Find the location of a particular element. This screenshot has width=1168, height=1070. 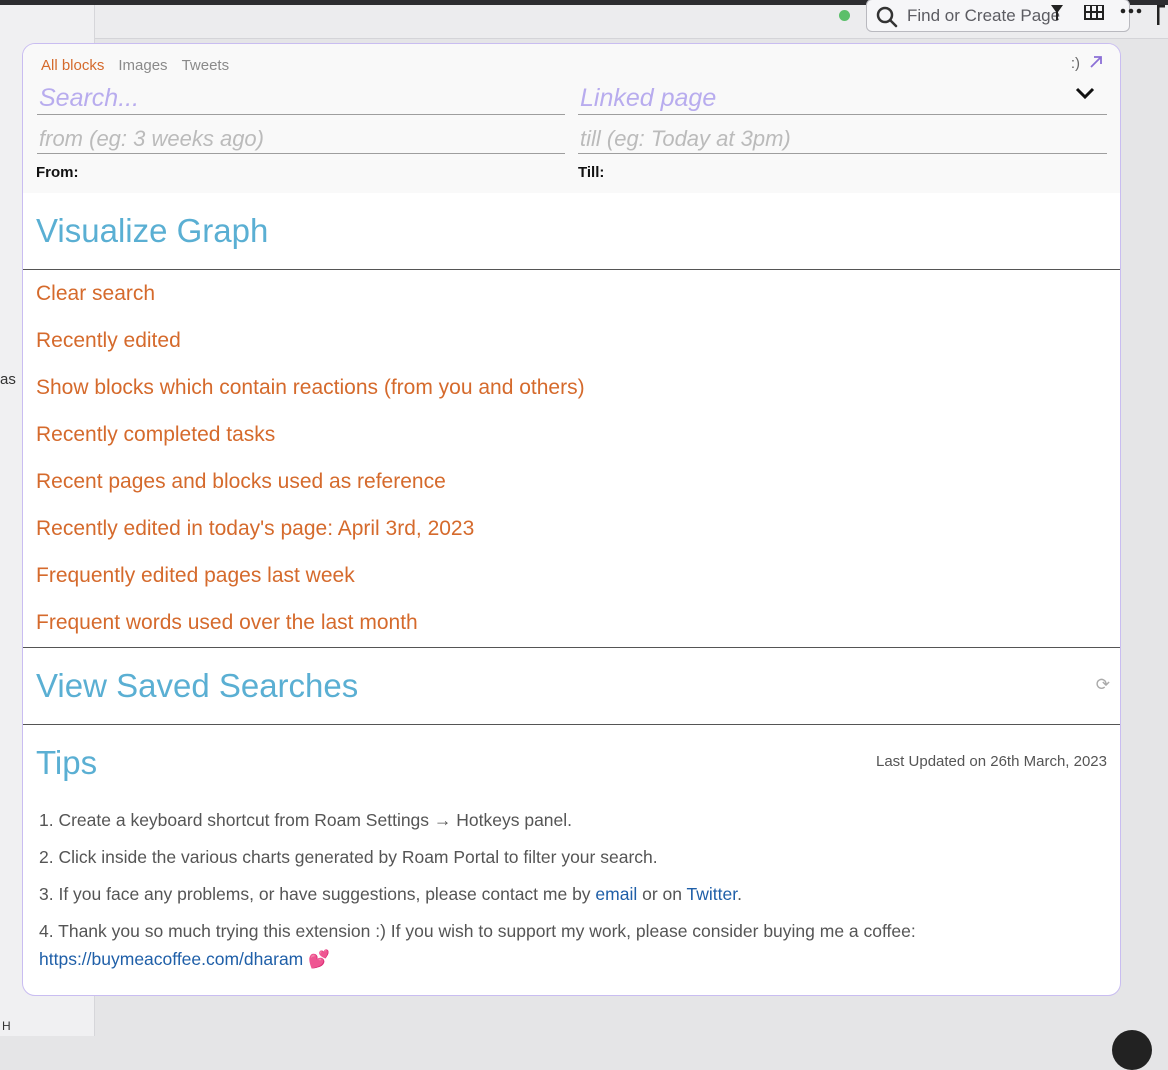

tip-text: . is located at coordinates (739, 894).